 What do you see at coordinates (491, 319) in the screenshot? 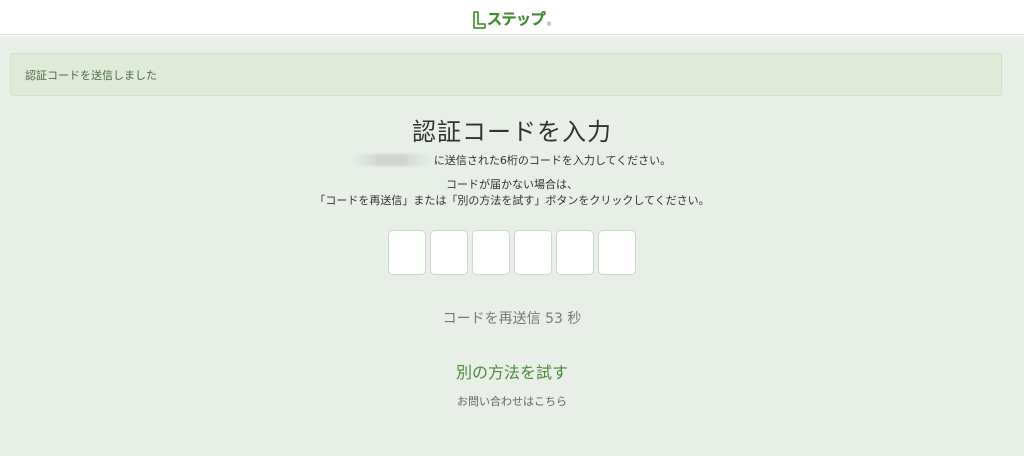
I see `resend-label: コードを再送信` at bounding box center [491, 319].